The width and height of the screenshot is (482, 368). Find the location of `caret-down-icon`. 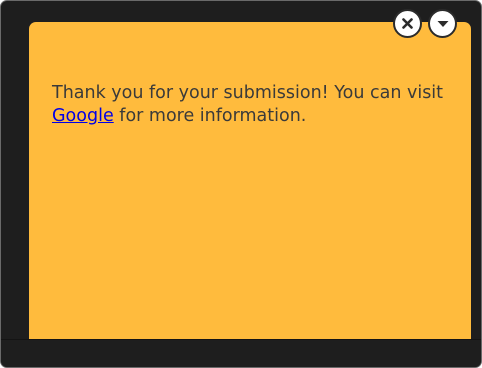

caret-down-icon is located at coordinates (442, 23).